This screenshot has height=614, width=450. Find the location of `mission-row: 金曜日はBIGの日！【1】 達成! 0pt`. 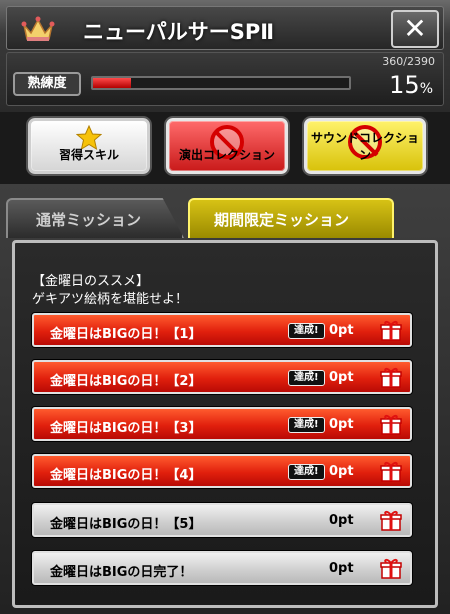

mission-row: 金曜日はBIGの日！【1】 達成! 0pt is located at coordinates (222, 330).